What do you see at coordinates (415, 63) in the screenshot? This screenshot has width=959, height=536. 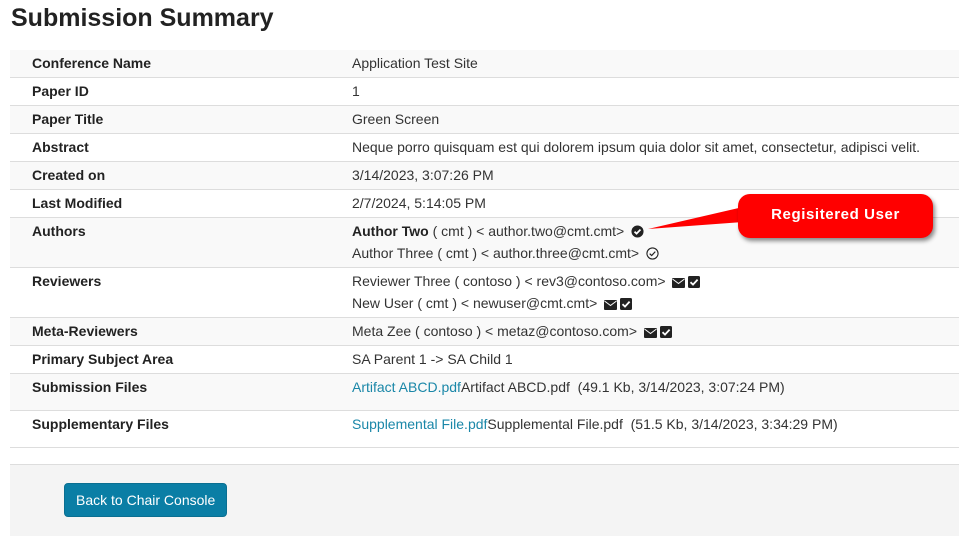 I see `conference-name-value: Application Test Site` at bounding box center [415, 63].